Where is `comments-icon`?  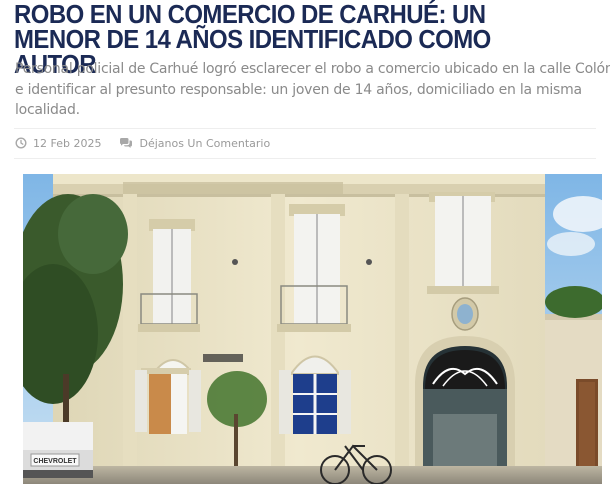
comments-icon is located at coordinates (126, 143).